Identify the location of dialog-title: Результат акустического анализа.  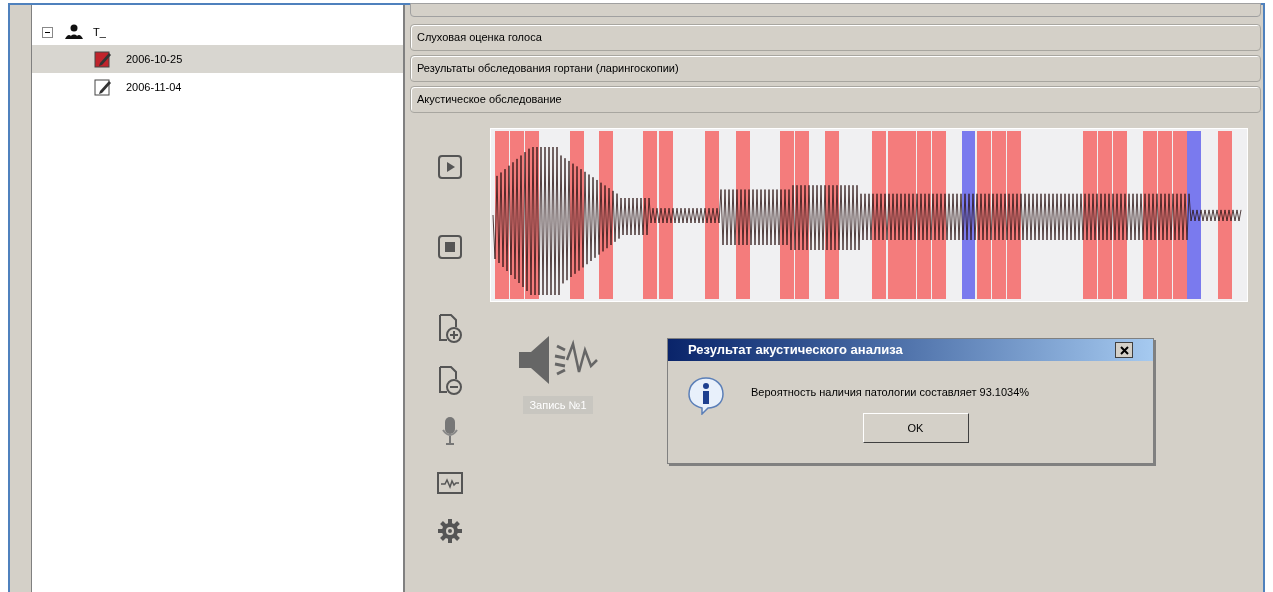
(795, 350).